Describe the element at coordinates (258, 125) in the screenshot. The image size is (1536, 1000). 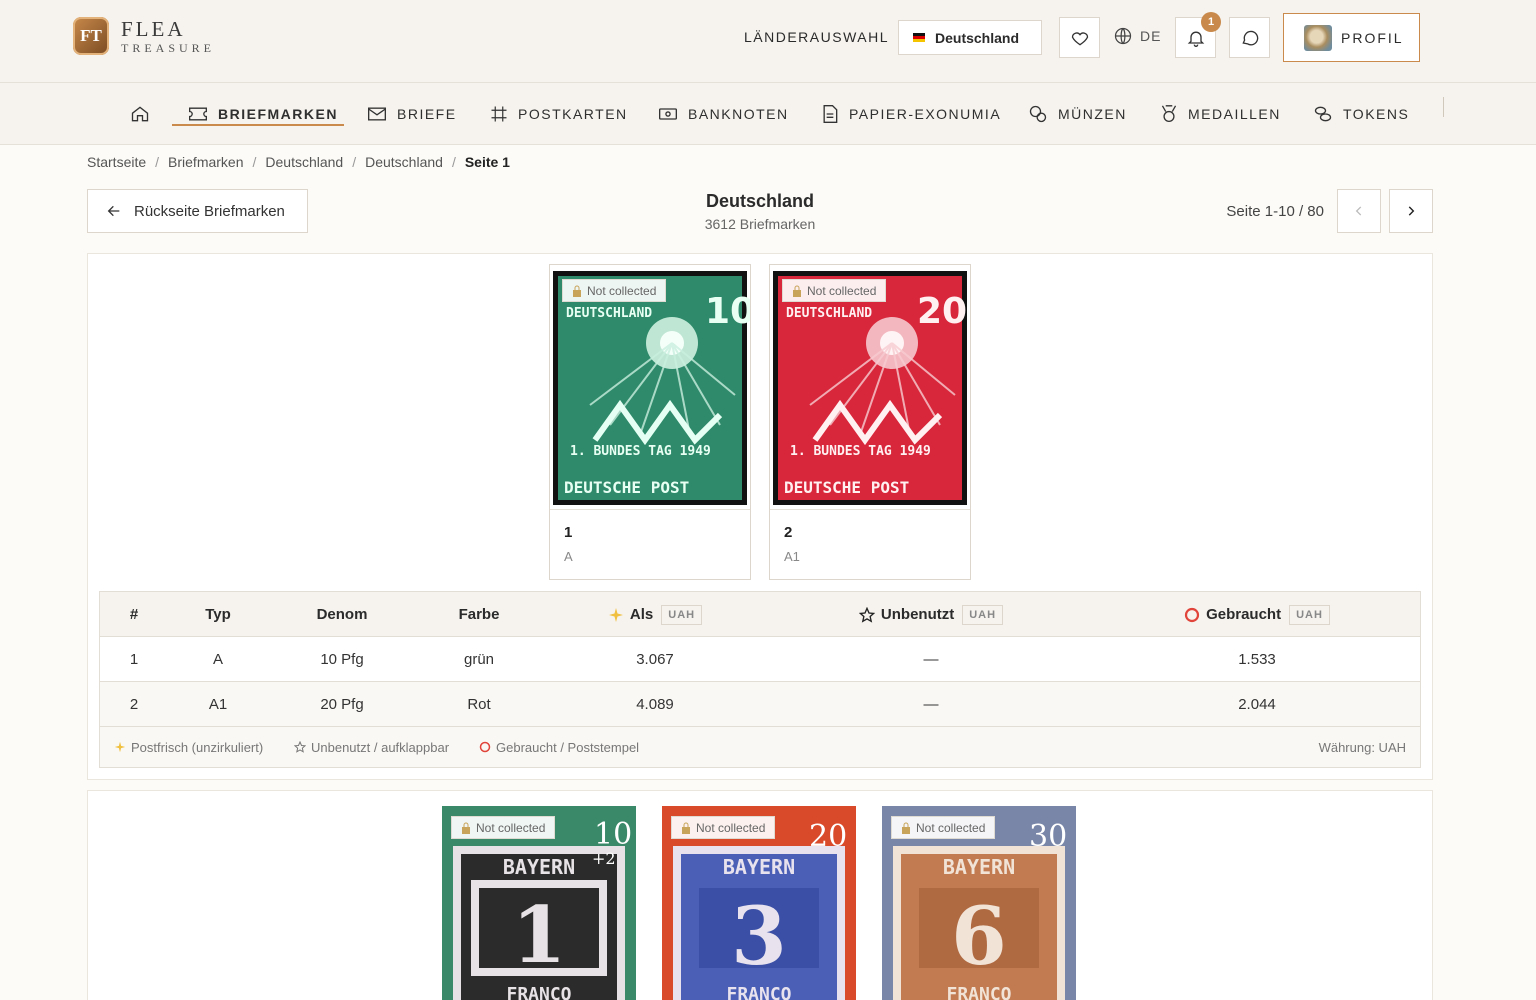
I see `active-tab-underline` at that location.